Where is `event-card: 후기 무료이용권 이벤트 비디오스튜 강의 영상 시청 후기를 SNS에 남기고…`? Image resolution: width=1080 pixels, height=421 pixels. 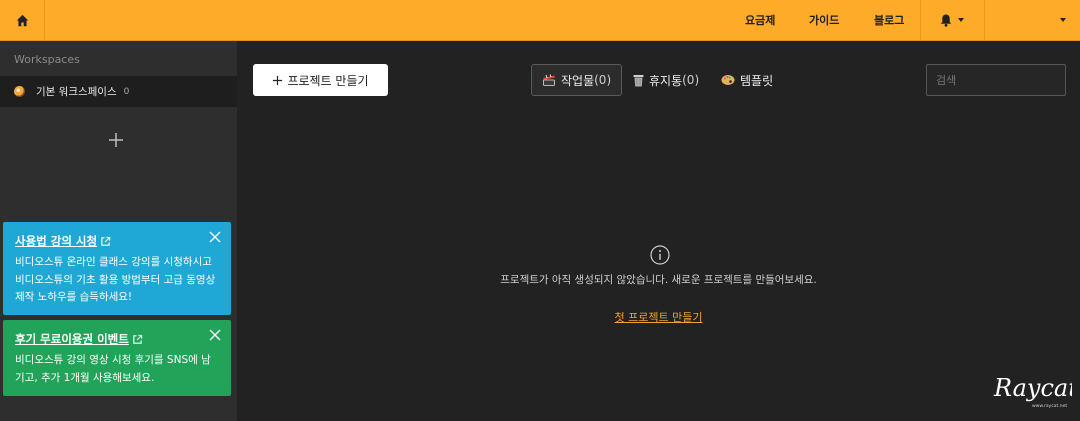
event-card: 후기 무료이용권 이벤트 비디오스튜 강의 영상 시청 후기를 SNS에 남기고… is located at coordinates (117, 358).